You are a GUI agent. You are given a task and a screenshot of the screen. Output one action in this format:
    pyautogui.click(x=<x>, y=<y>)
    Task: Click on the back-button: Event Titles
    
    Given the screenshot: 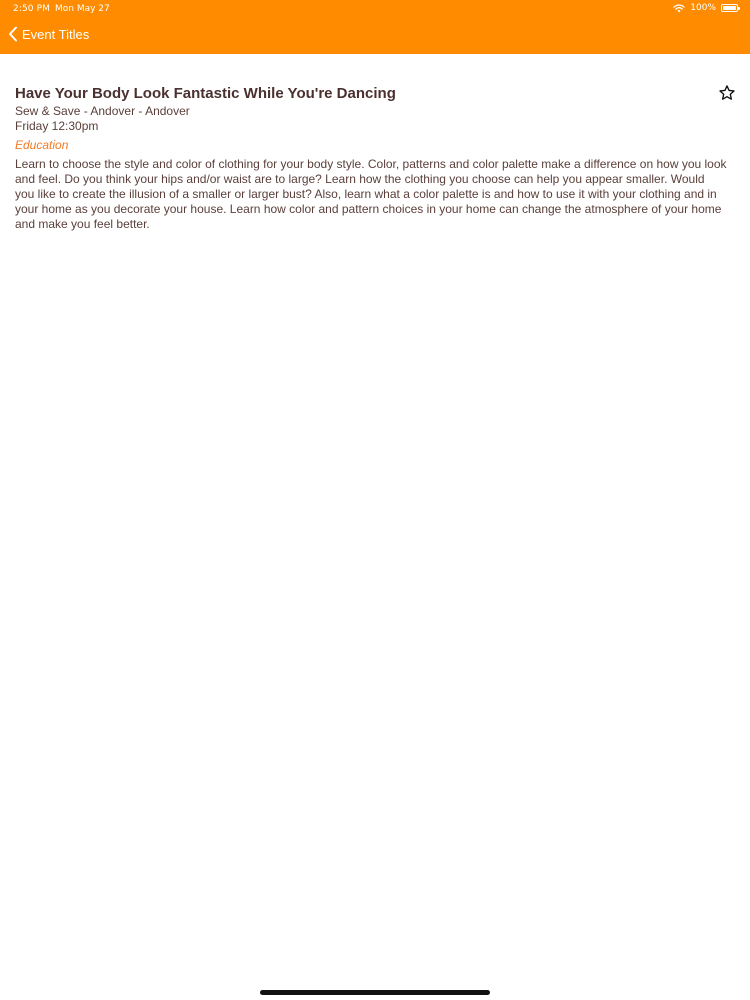 What is the action you would take?
    pyautogui.click(x=48, y=34)
    